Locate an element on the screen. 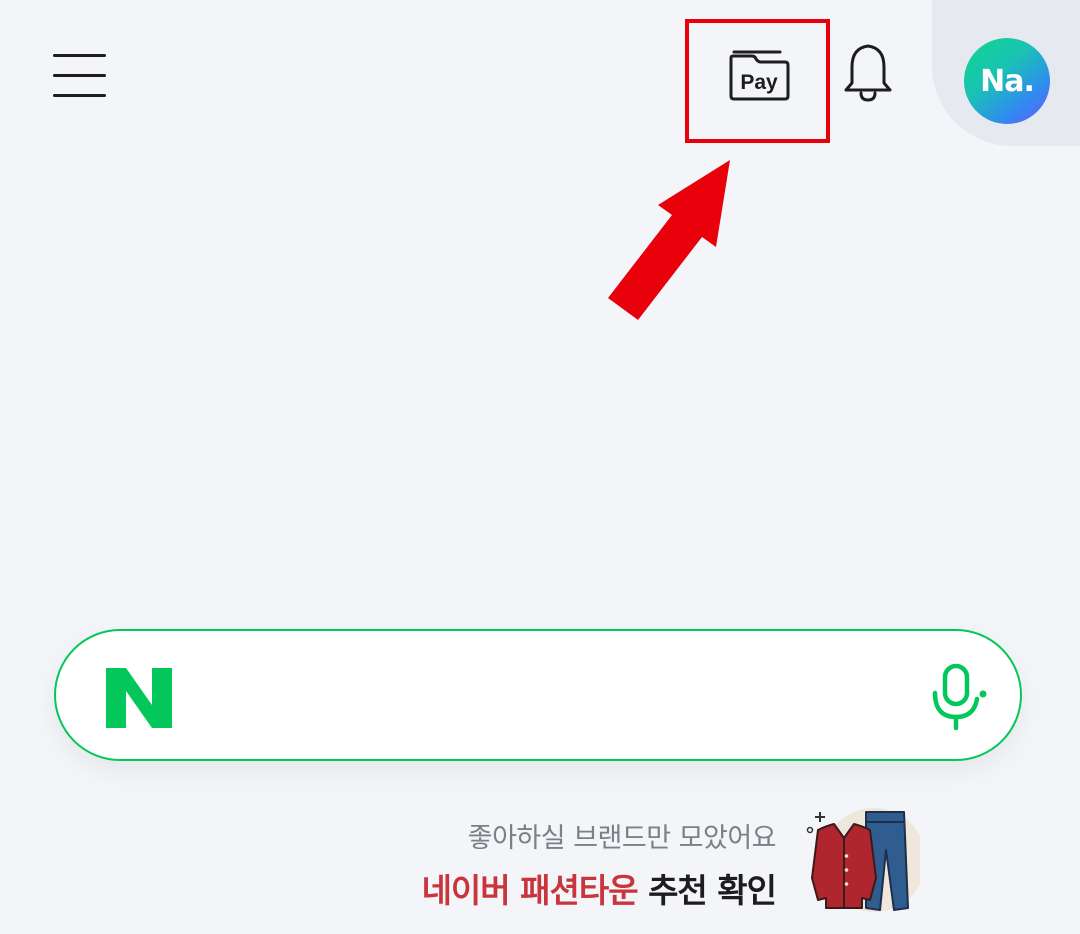  naver-logo-icon is located at coordinates (139, 698).